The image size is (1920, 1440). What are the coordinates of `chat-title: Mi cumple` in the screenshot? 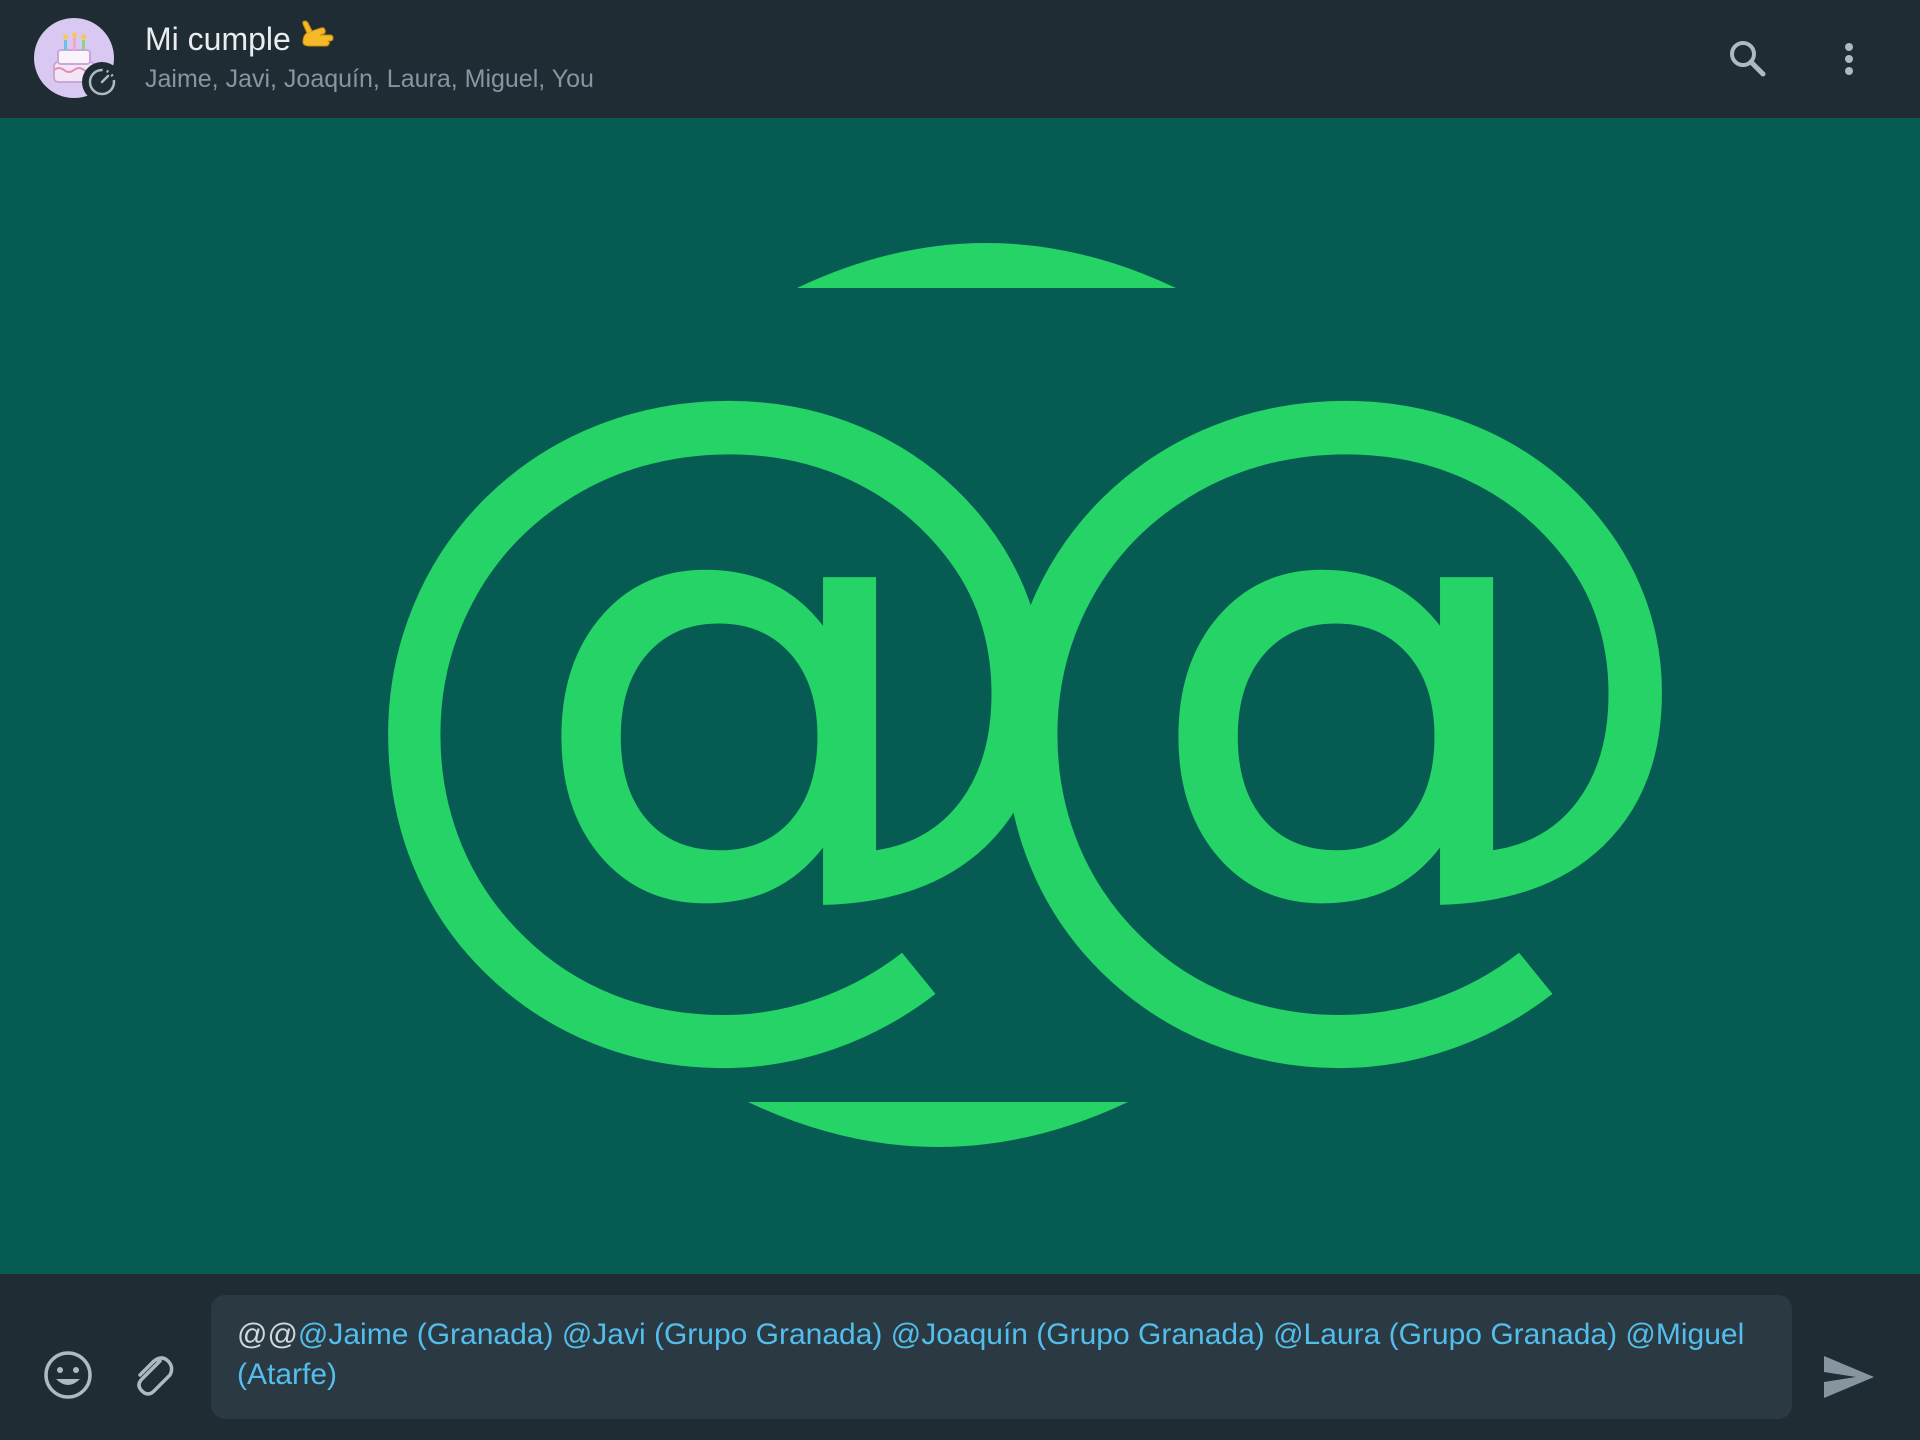 It's located at (240, 40).